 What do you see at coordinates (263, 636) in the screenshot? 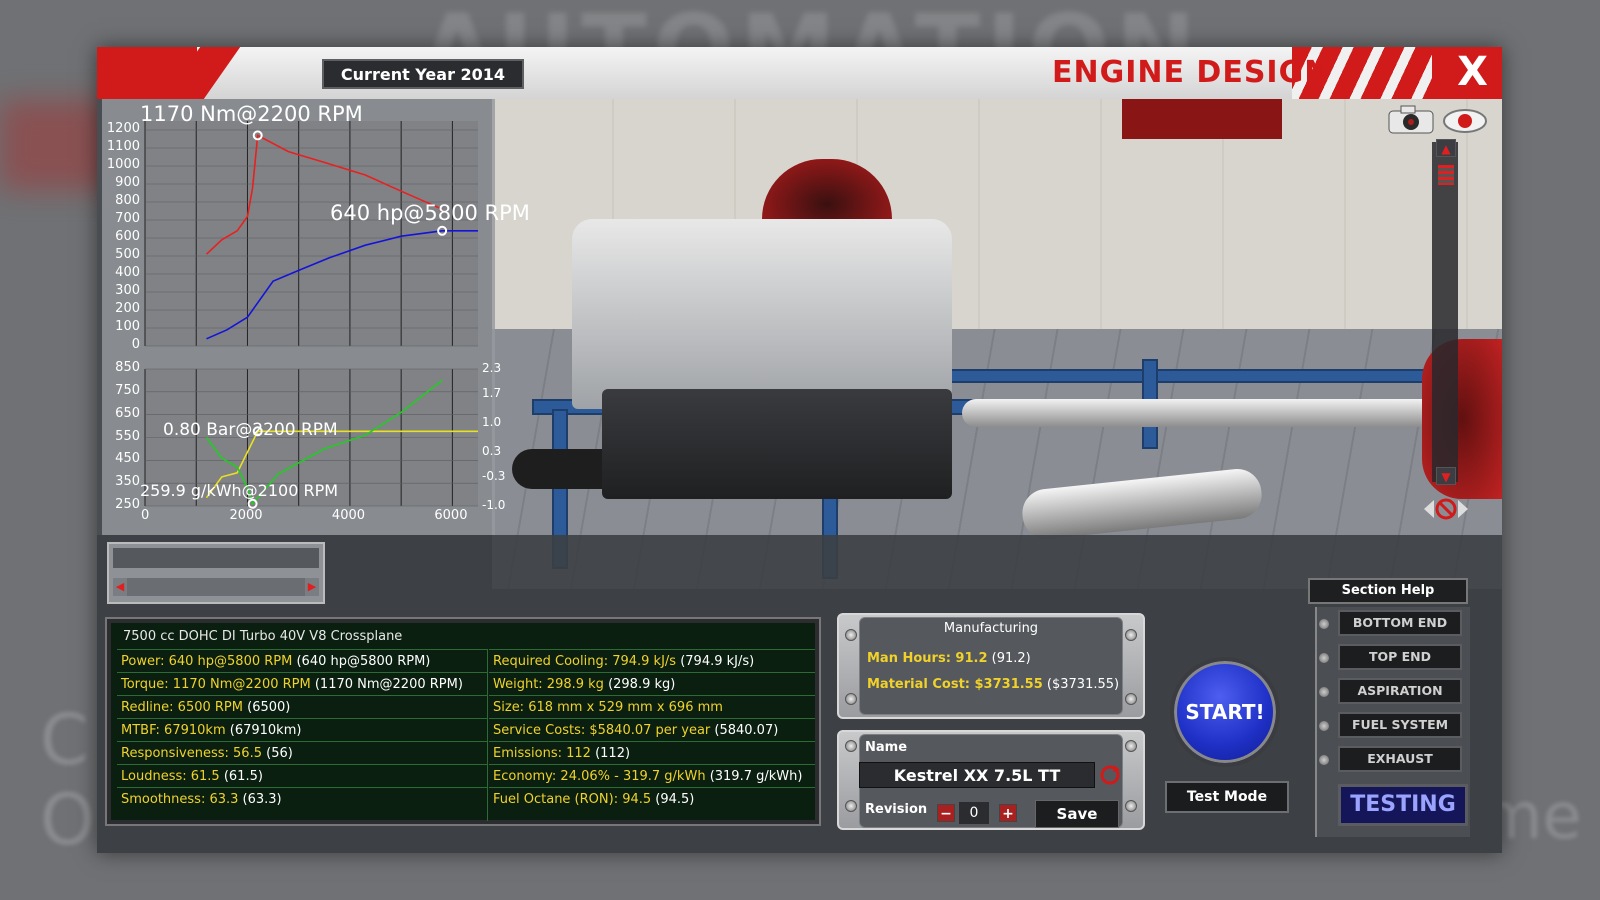
I see `engine-spec-header: 7500 cc DOHC DI Turbo 40V V8 Crossplane` at bounding box center [263, 636].